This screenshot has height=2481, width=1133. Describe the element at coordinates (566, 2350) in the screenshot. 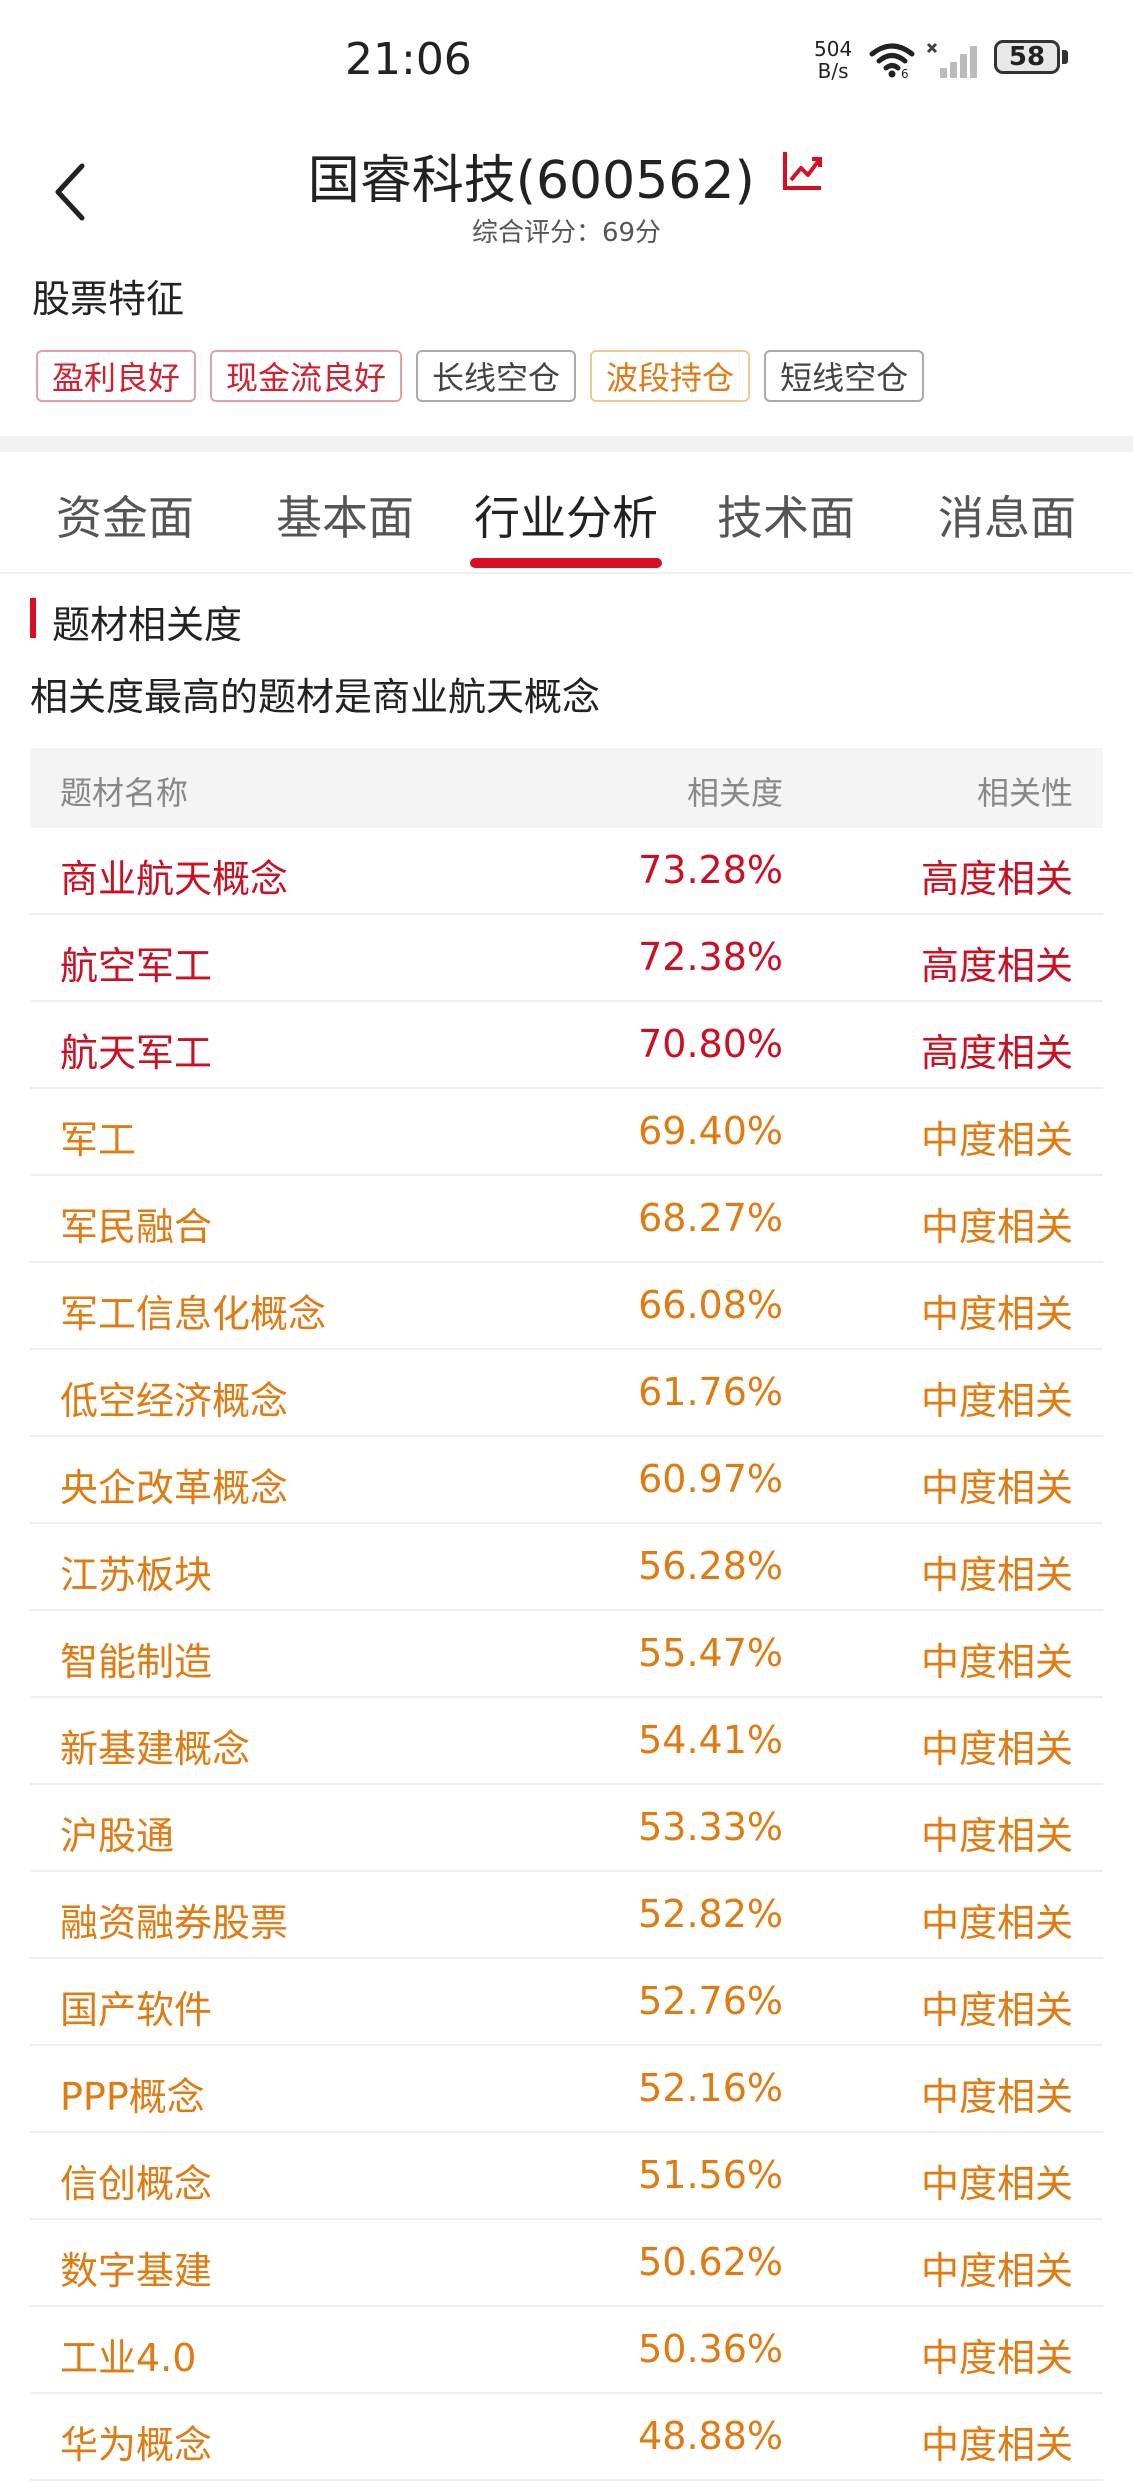

I see `table-row: 工业4.0 50.36% 中度相关` at that location.